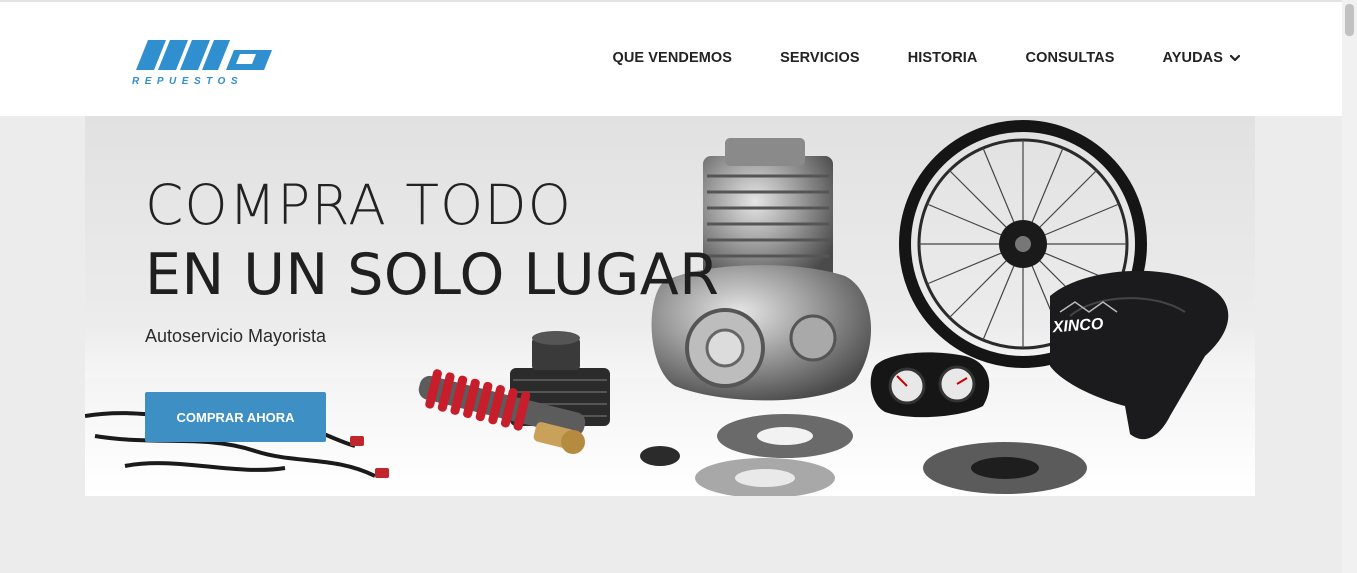 This screenshot has width=1357, height=573. I want to click on hero-subtitle: Autoservicio Mayorista, so click(236, 336).